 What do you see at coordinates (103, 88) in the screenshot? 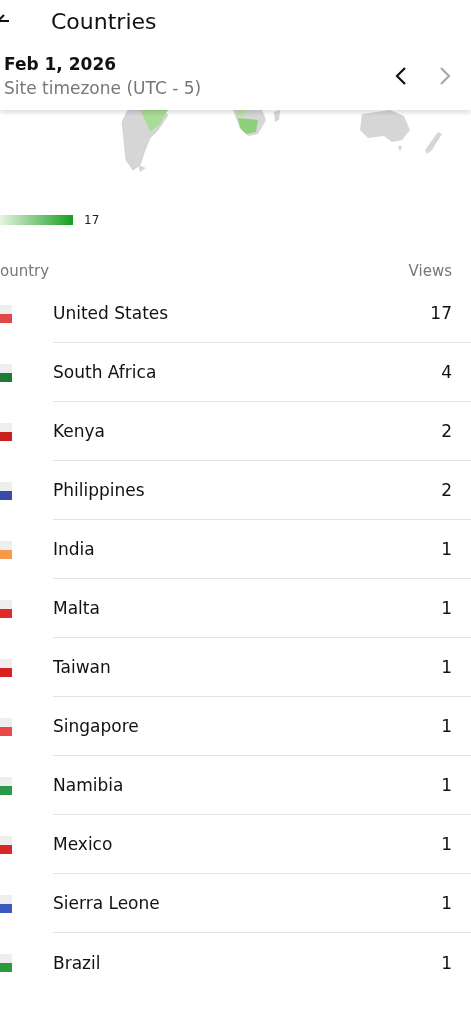
I see `timezone-label: Site timezone (UTC - 5)` at bounding box center [103, 88].